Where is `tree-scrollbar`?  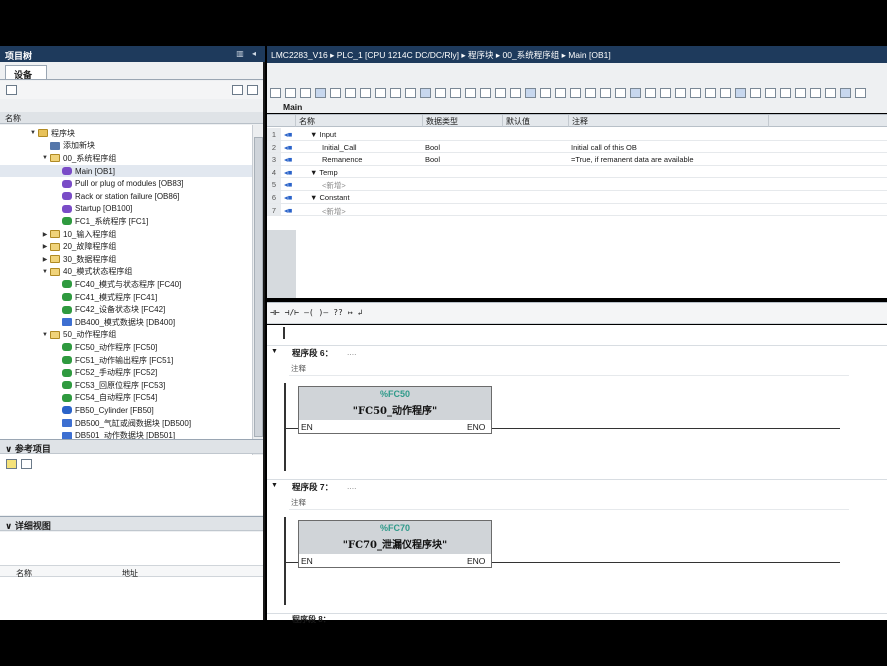
tree-scrollbar is located at coordinates (257, 305).